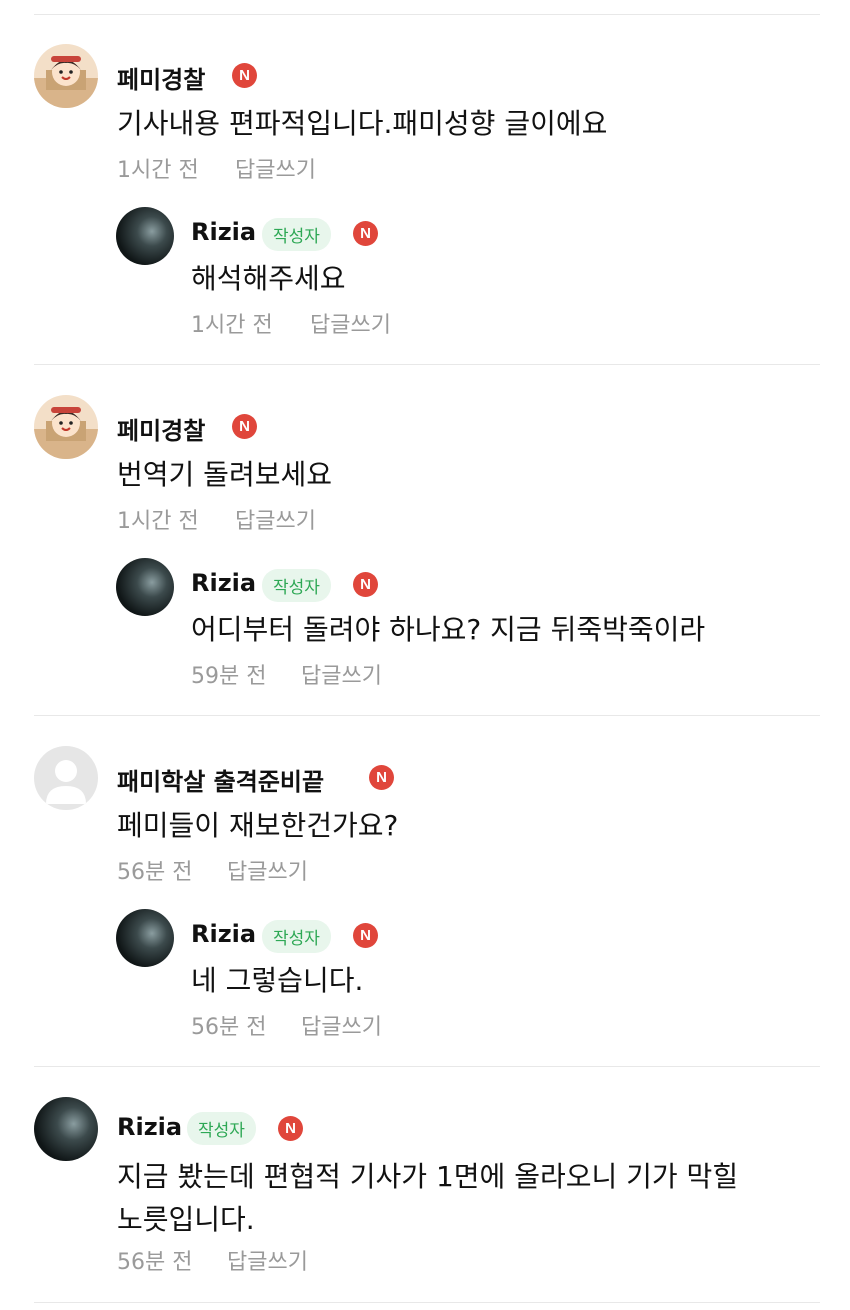 This screenshot has height=1310, width=850. I want to click on comment-text-line-1: 지금 봤는데 편협적 기사가 1면에 올라오니 기가 막힐, so click(428, 1176).